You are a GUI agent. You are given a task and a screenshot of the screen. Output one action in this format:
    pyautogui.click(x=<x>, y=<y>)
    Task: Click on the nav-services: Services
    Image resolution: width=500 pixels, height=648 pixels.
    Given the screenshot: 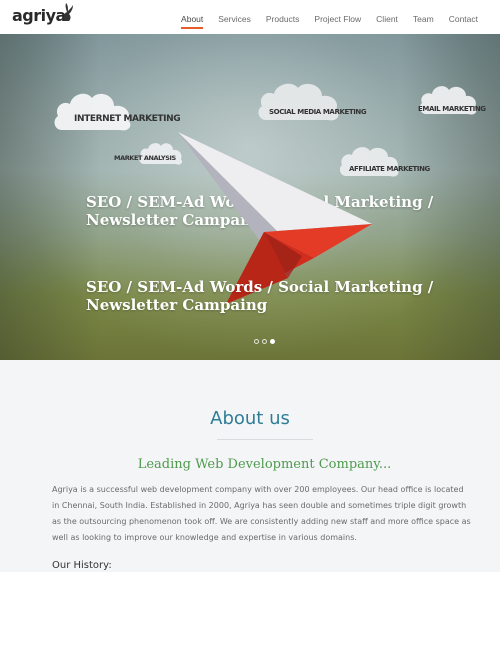 What is the action you would take?
    pyautogui.click(x=234, y=19)
    